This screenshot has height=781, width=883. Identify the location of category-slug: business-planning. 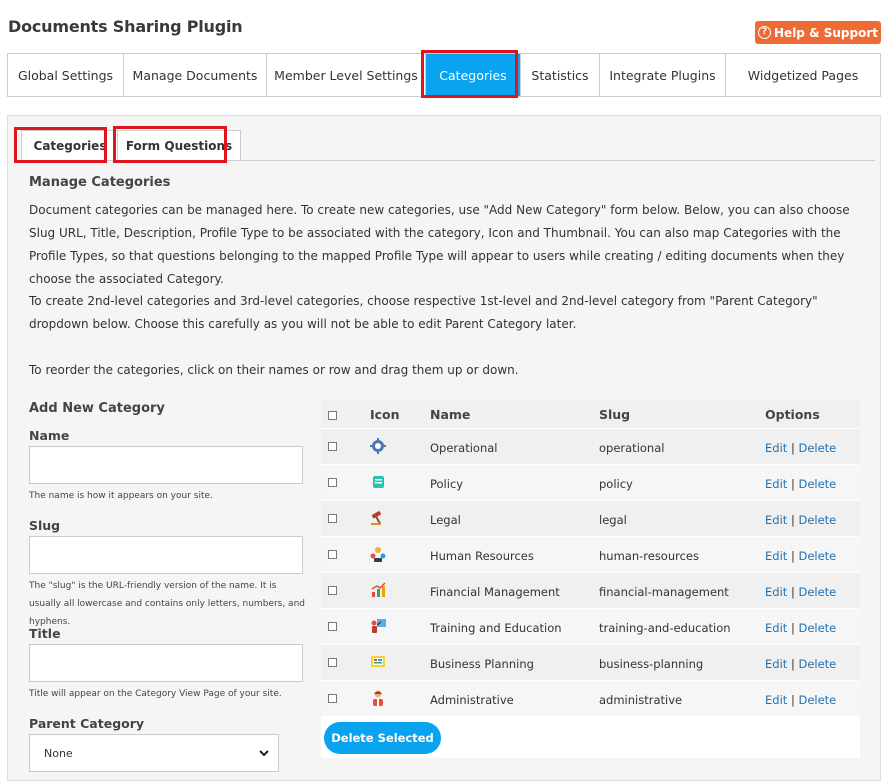
(651, 664).